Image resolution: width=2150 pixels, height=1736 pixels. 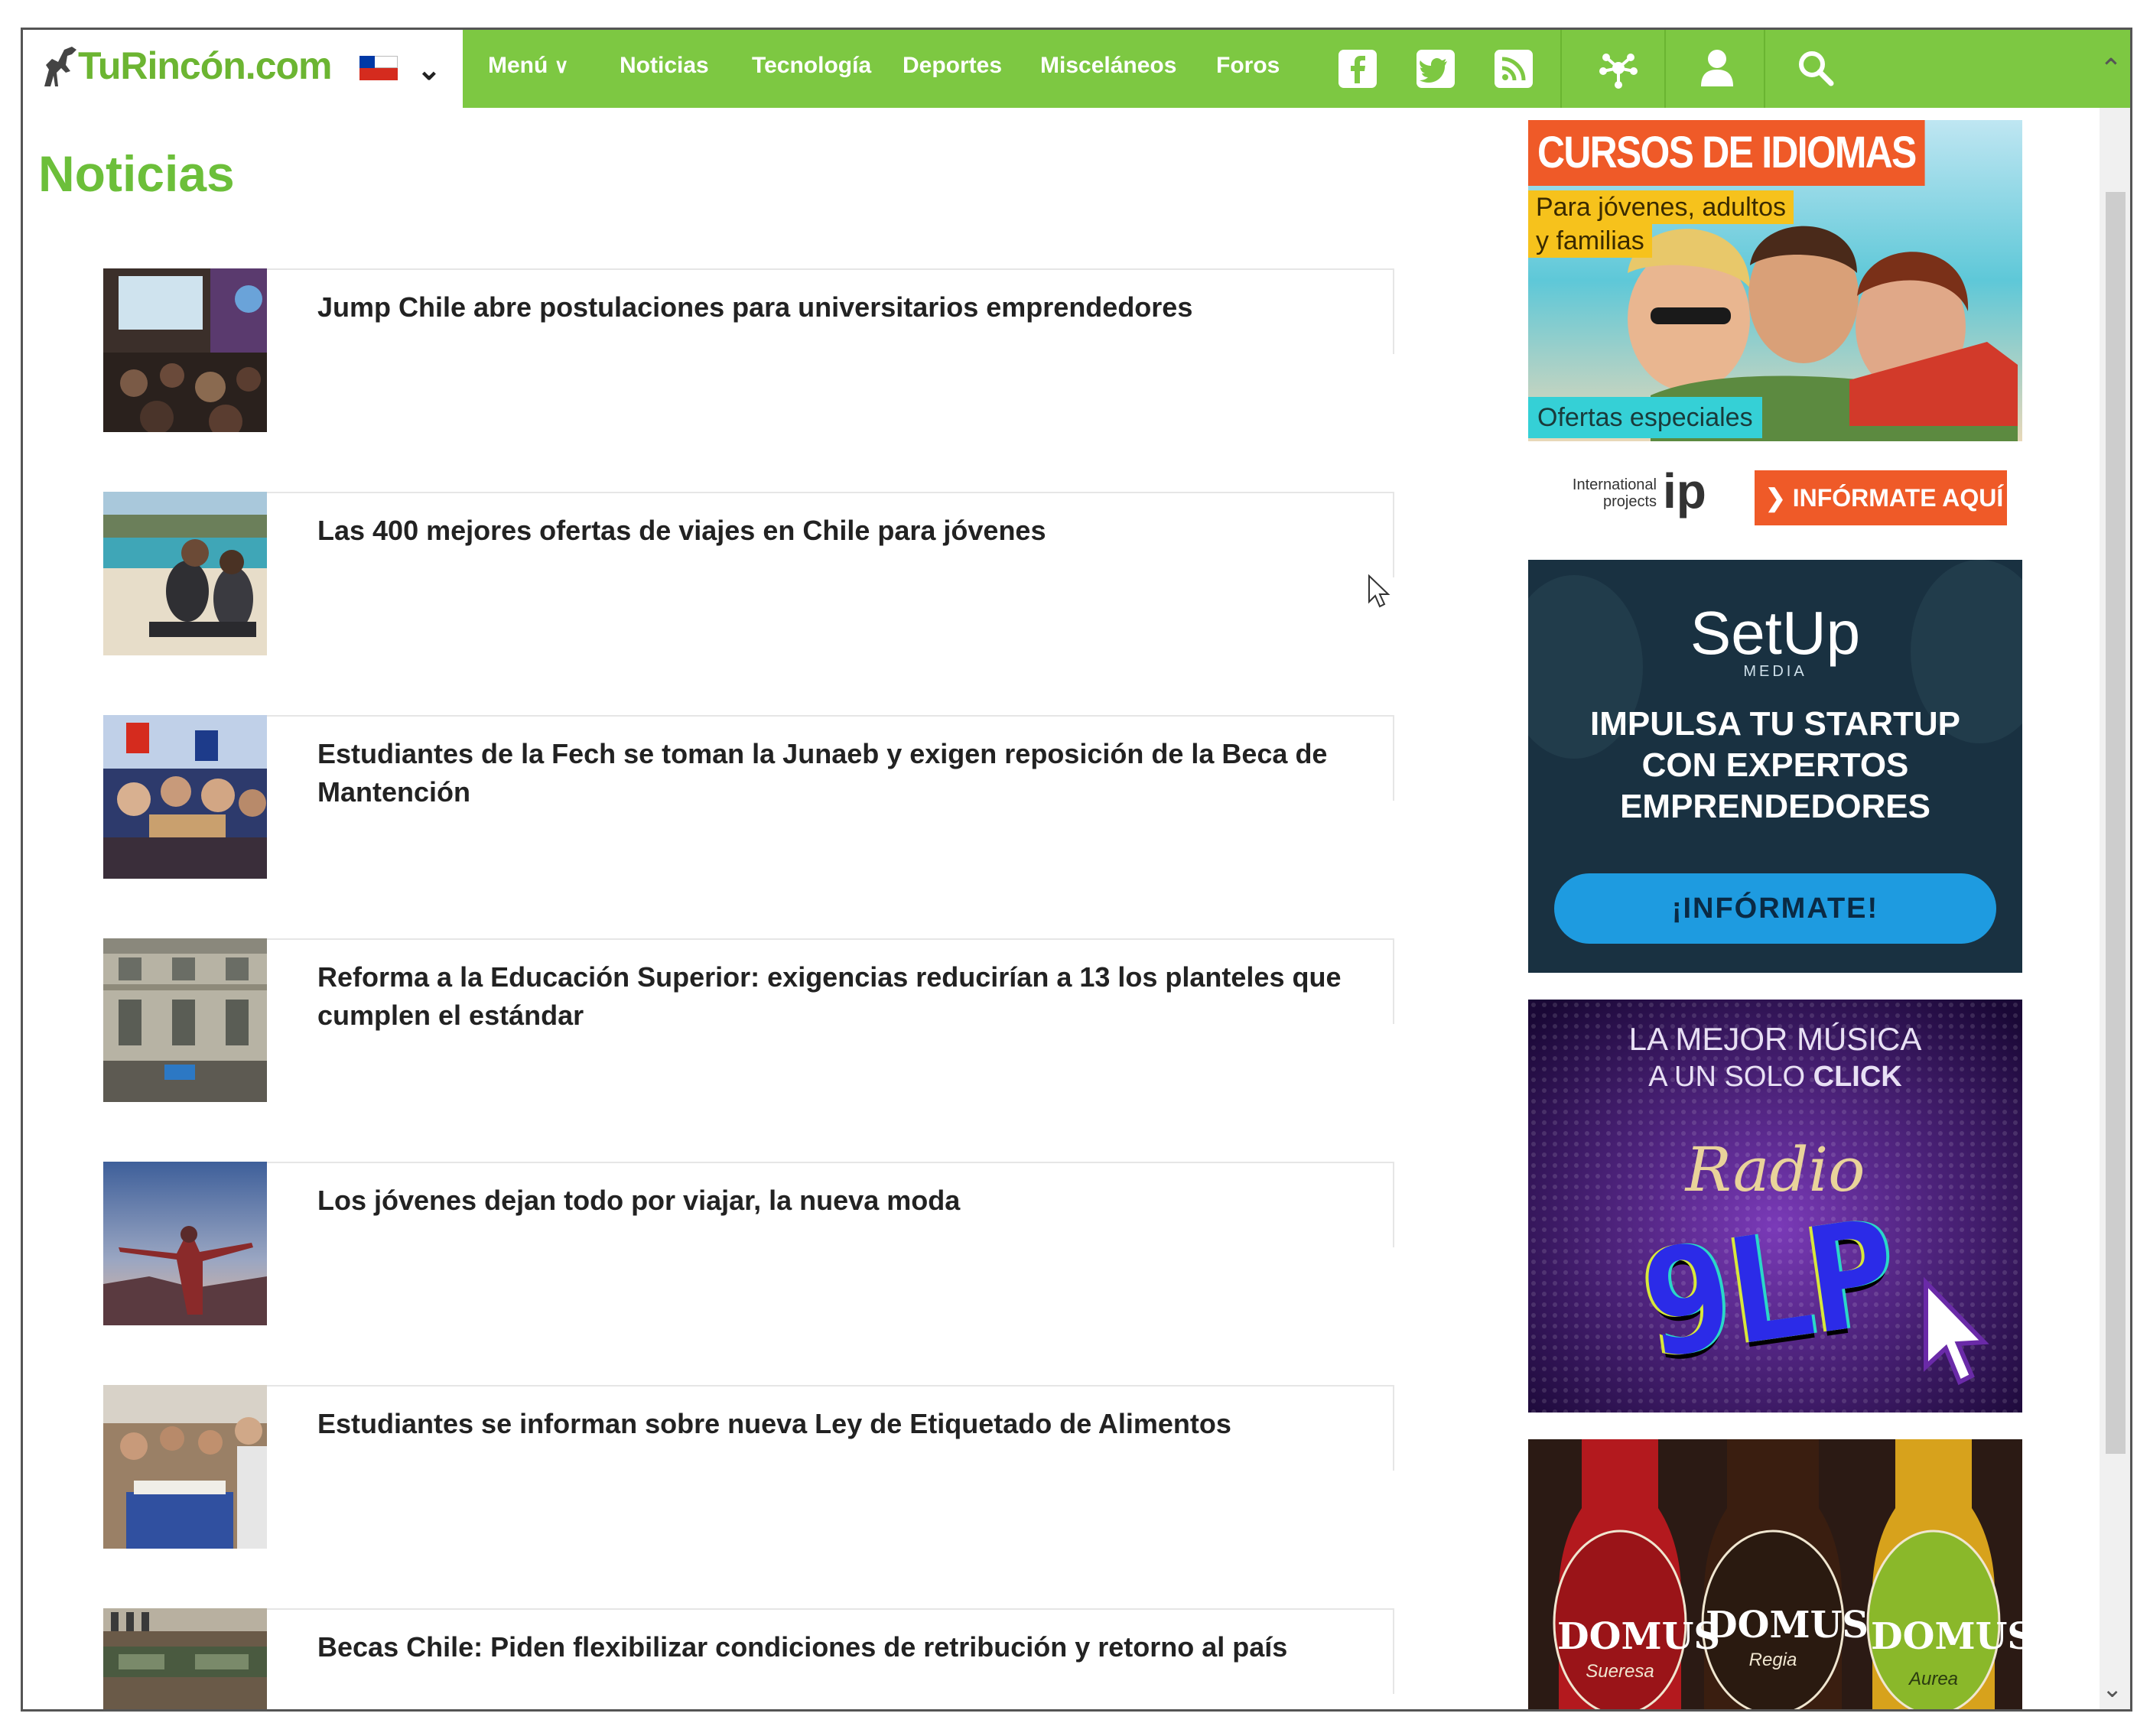 I want to click on search-icon, so click(x=1816, y=68).